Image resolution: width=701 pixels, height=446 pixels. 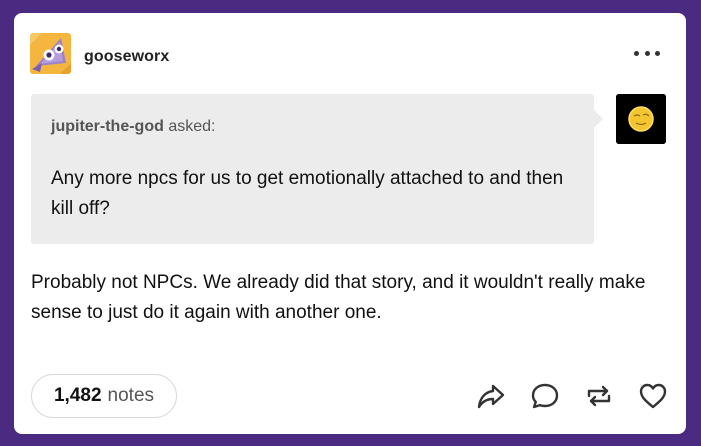 I want to click on author-avatar, so click(x=50, y=53).